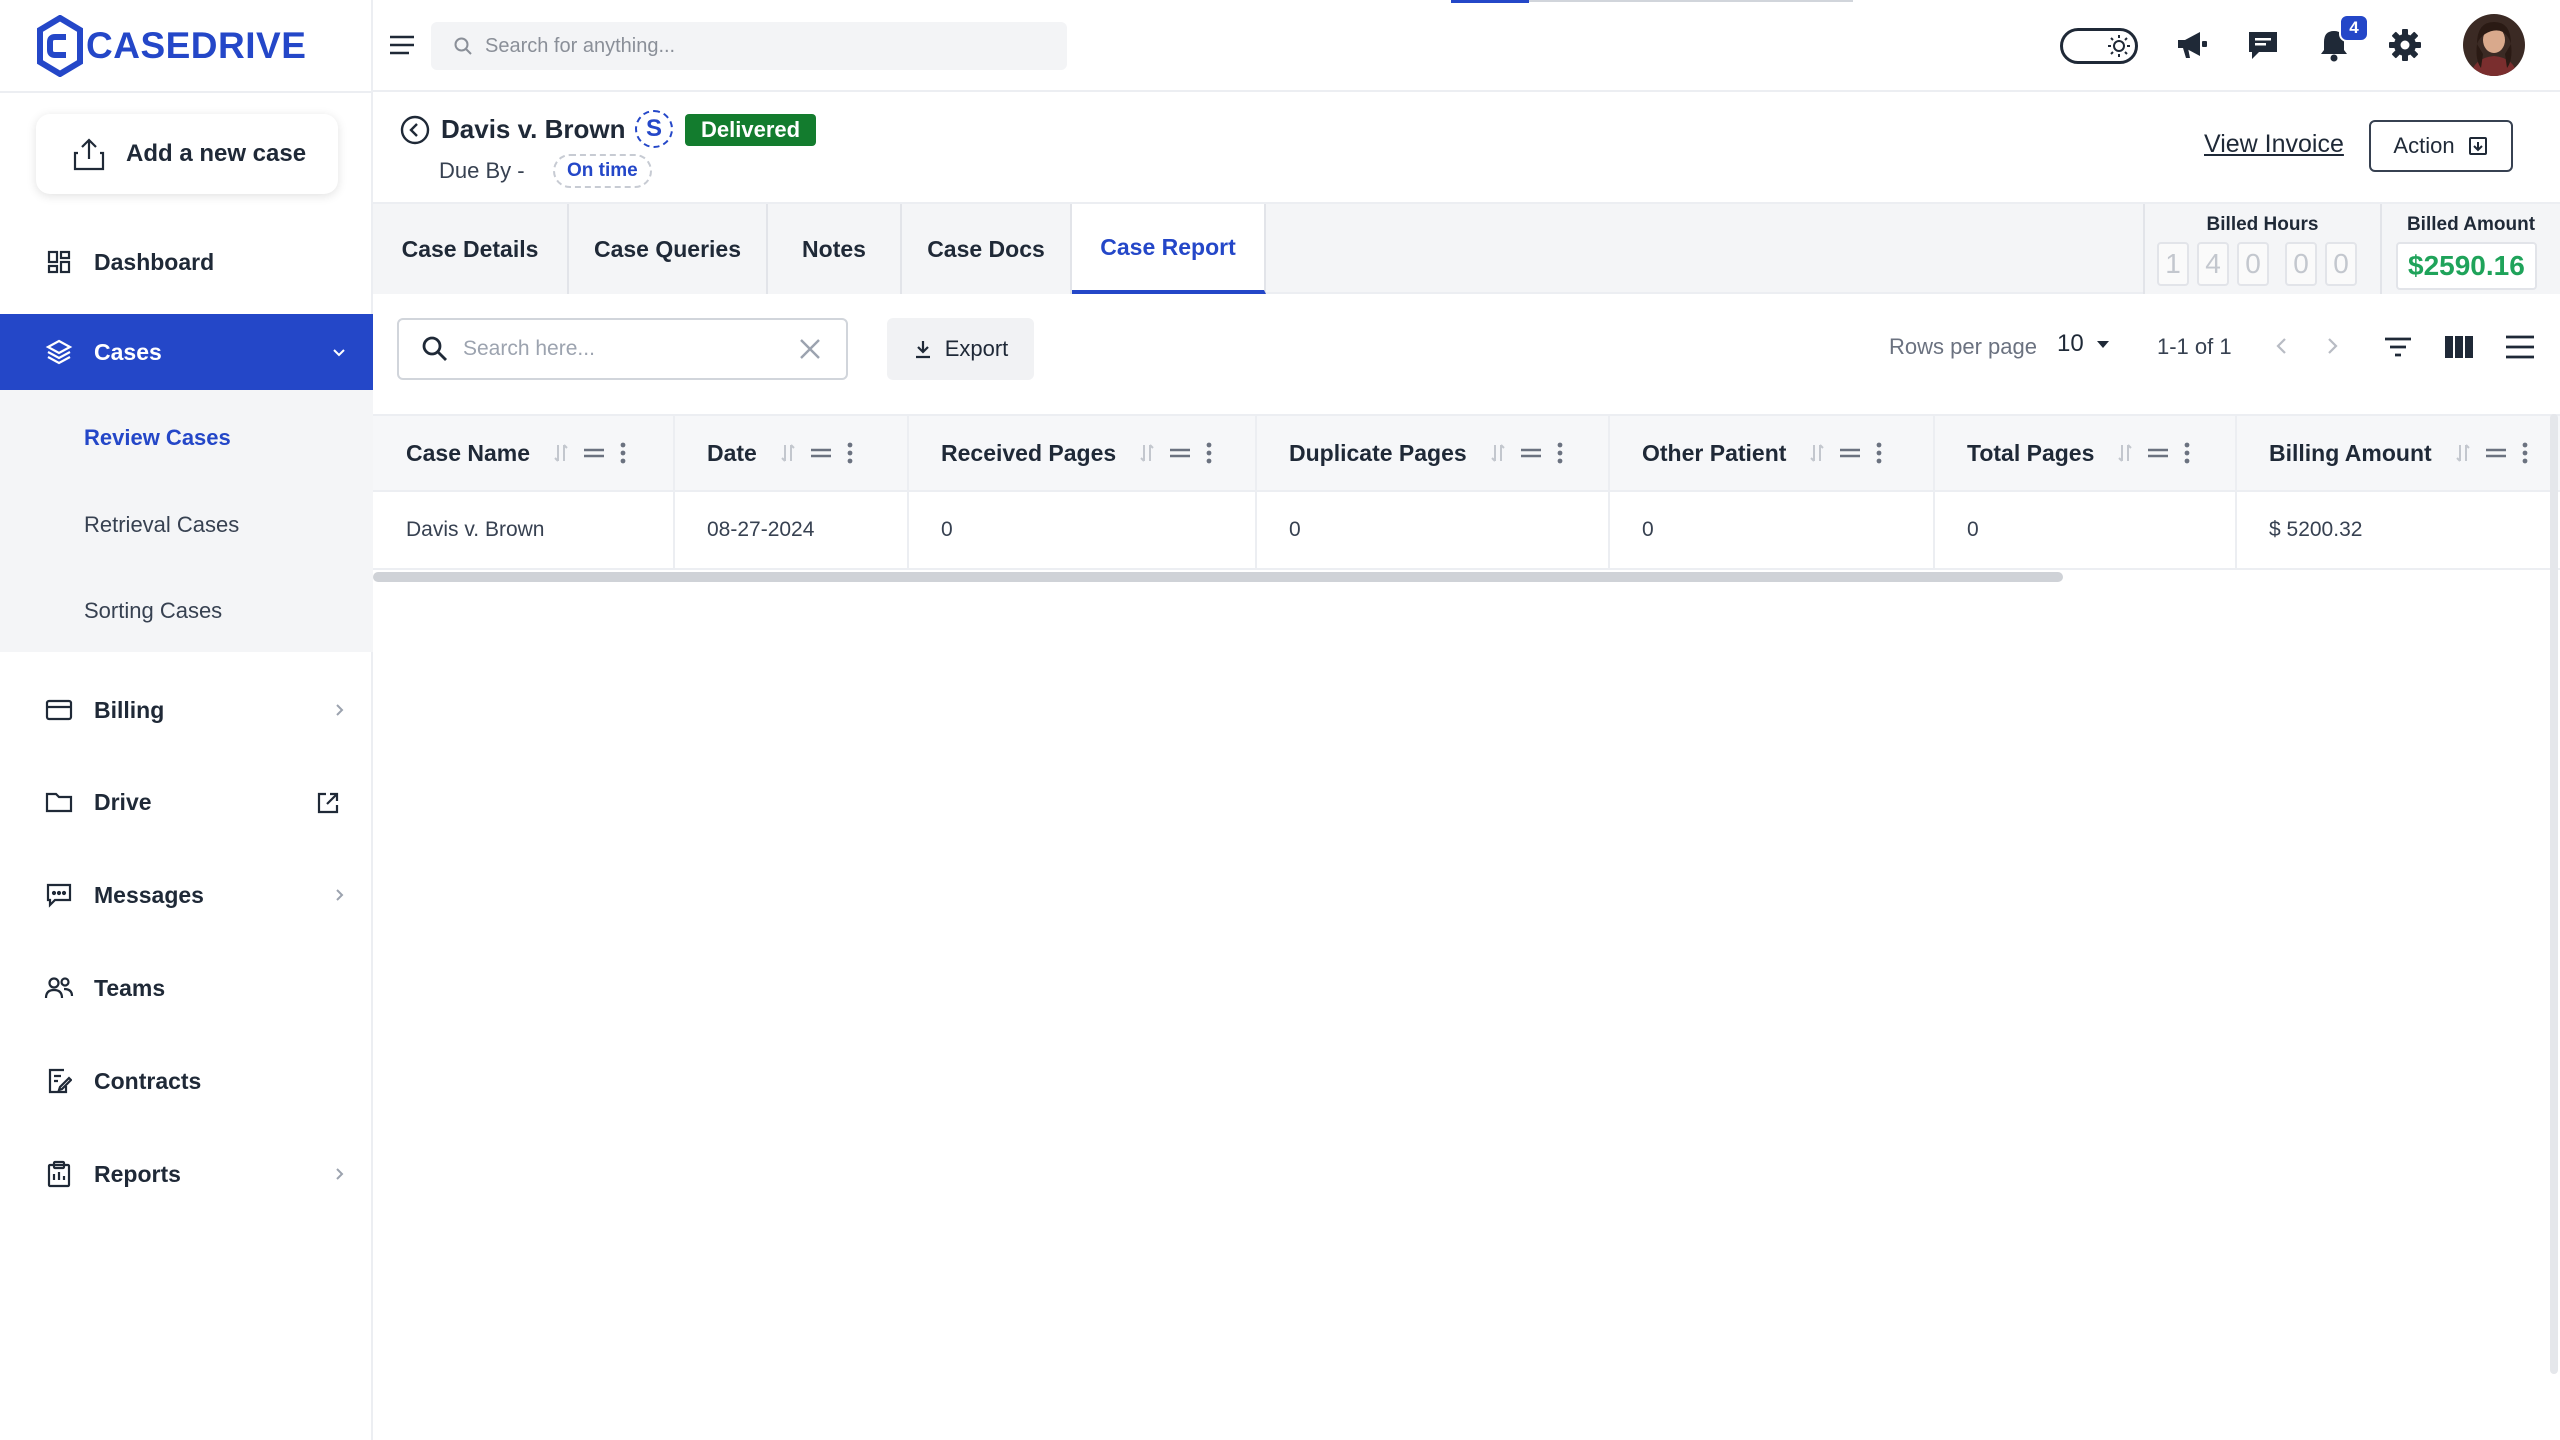  Describe the element at coordinates (2332, 346) in the screenshot. I see `next-page-icon` at that location.